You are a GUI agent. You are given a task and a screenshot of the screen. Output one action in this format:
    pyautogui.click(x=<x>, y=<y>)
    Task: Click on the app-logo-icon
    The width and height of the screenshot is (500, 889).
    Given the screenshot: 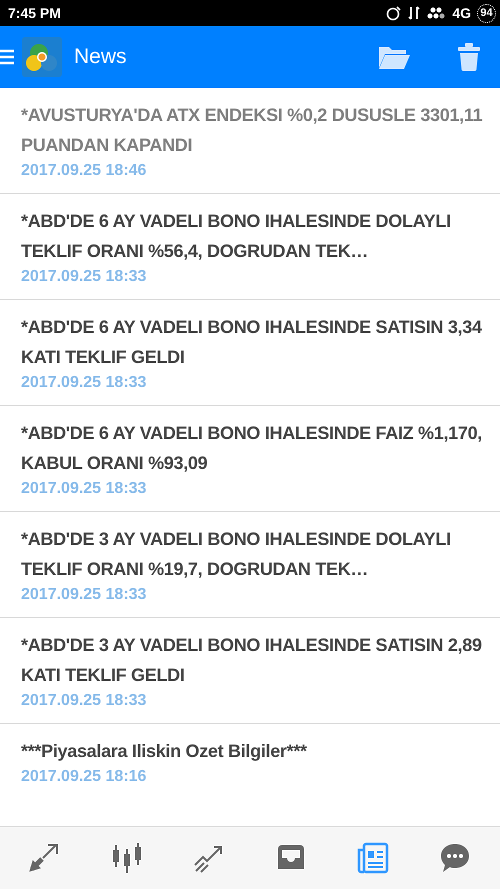 What is the action you would take?
    pyautogui.click(x=42, y=57)
    